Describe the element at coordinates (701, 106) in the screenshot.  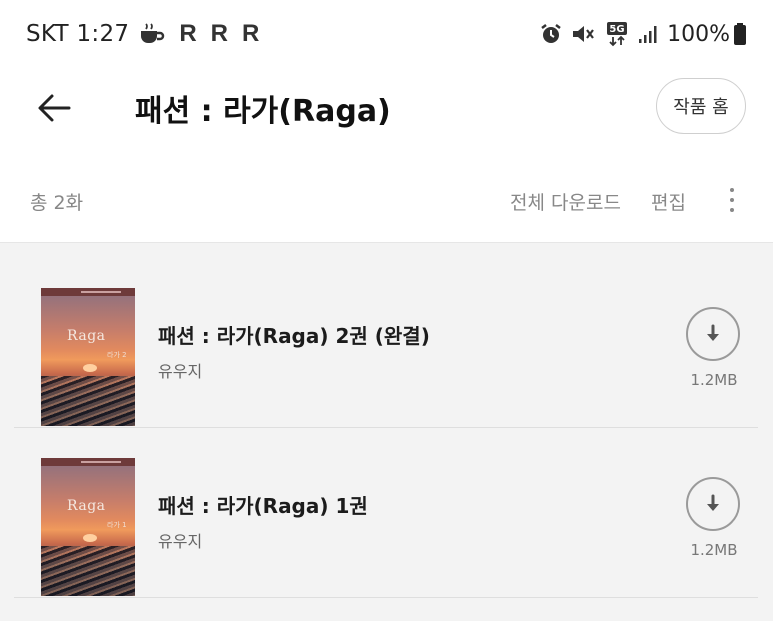
I see `work-home-button: 작품 홈` at that location.